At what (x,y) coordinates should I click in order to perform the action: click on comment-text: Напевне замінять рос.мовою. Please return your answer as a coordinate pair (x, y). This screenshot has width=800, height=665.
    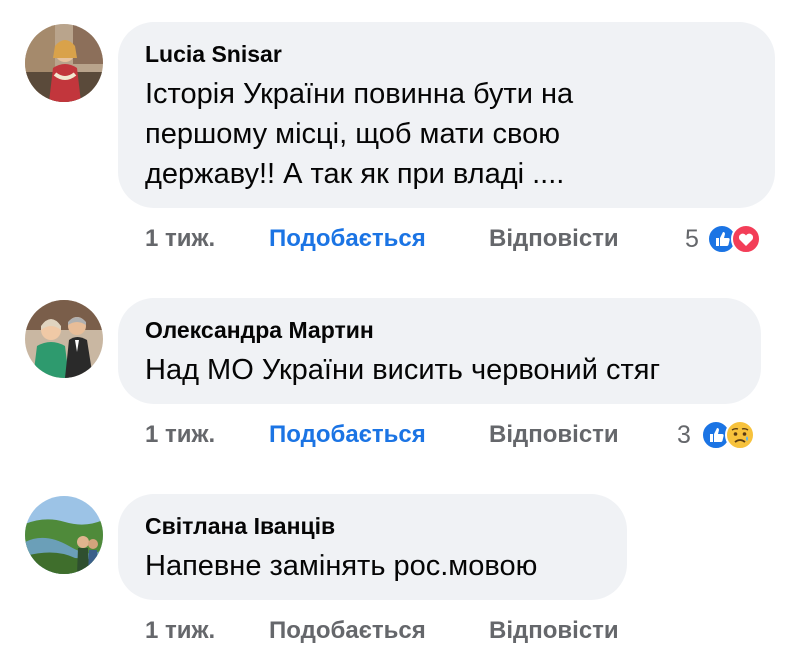
    Looking at the image, I should click on (341, 566).